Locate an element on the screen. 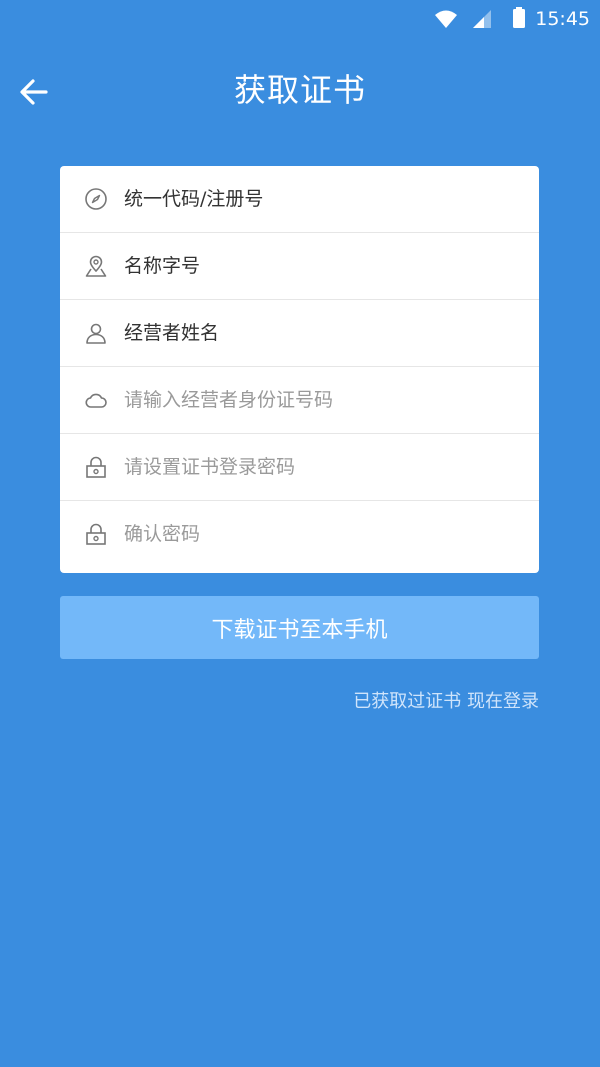 This screenshot has height=1067, width=600. cloud-icon is located at coordinates (96, 400).